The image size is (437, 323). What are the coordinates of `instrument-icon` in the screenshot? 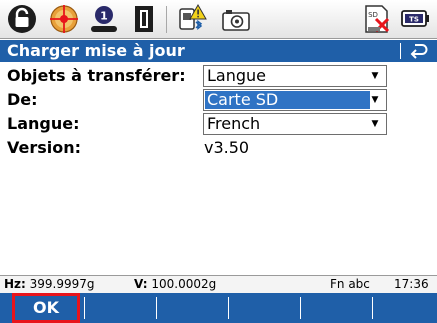 It's located at (144, 19).